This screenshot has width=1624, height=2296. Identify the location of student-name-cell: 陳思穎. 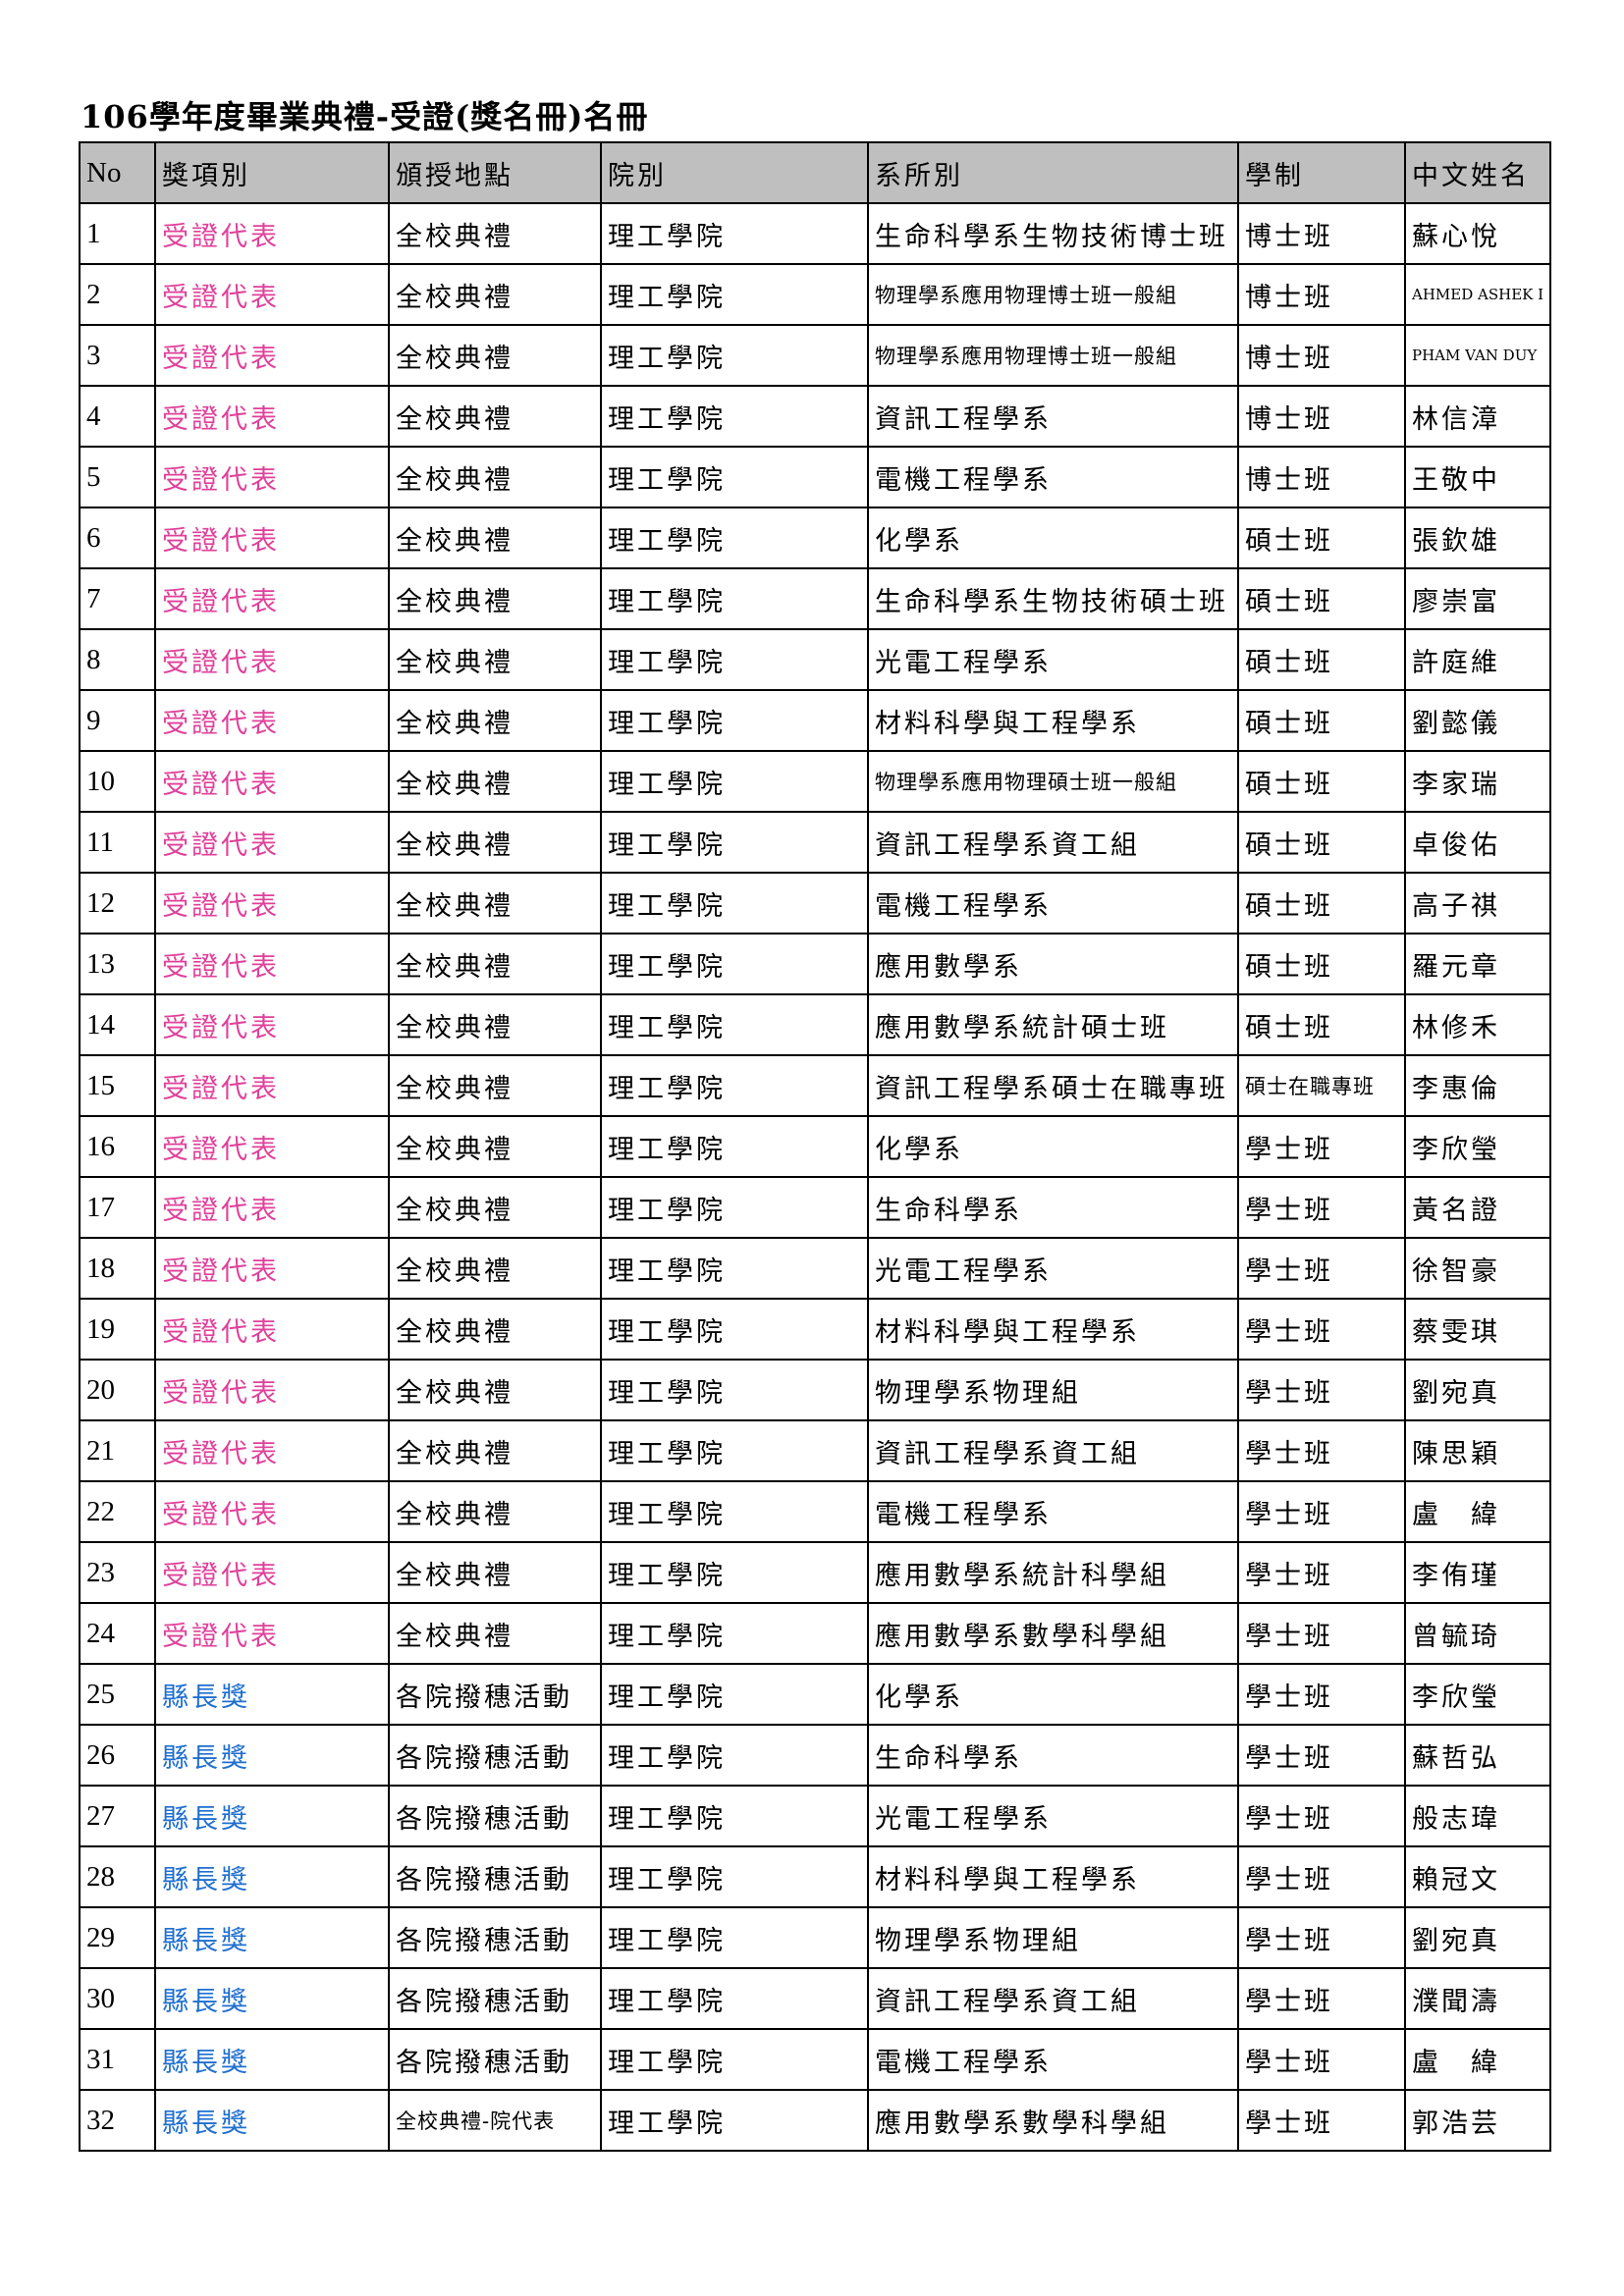
(1477, 1450).